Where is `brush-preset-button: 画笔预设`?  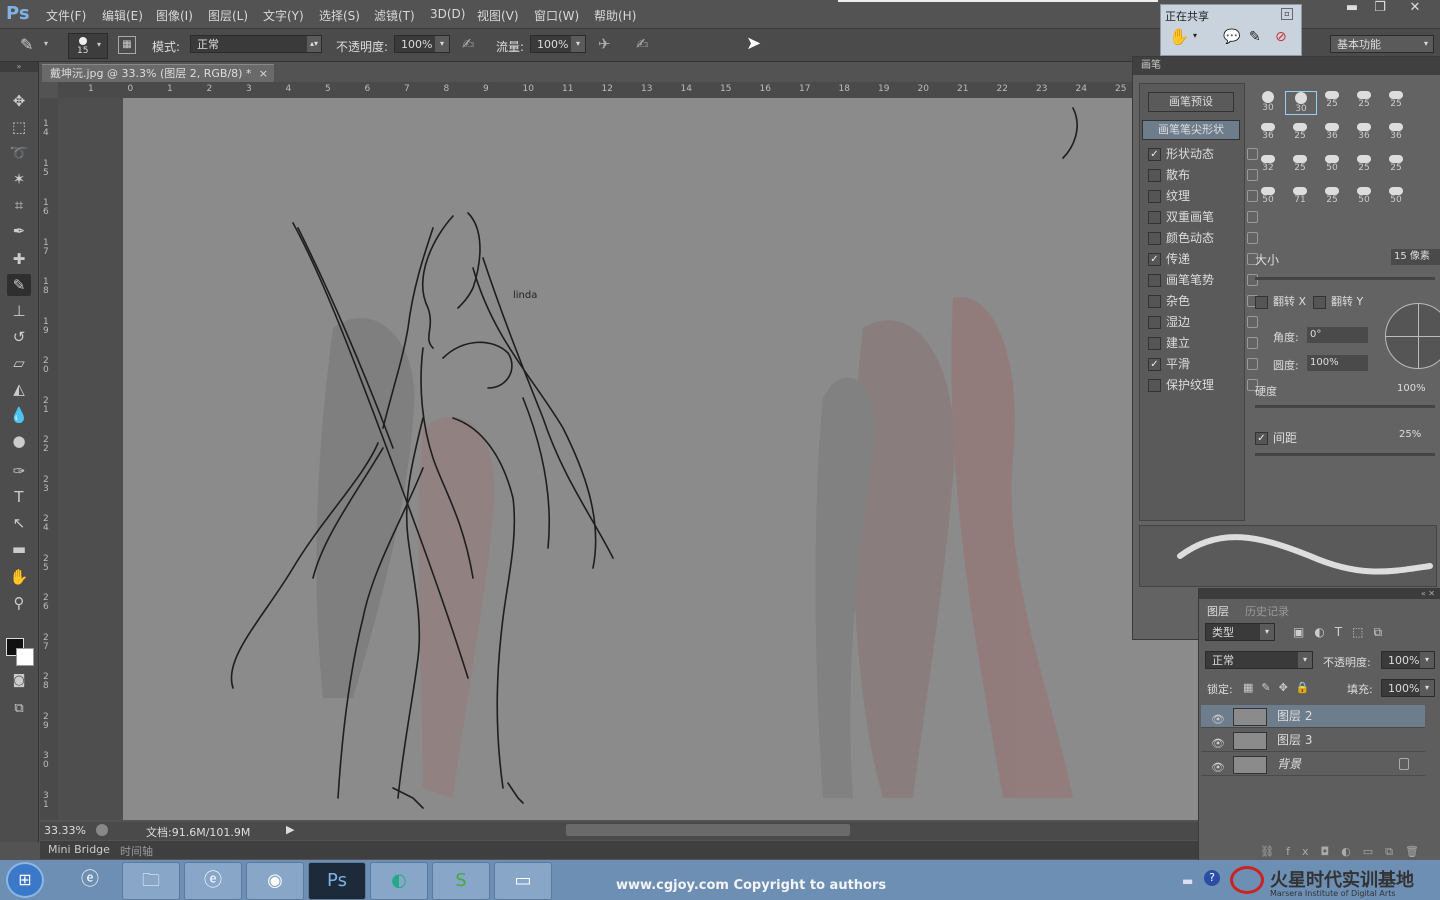 brush-preset-button: 画笔预设 is located at coordinates (1191, 102).